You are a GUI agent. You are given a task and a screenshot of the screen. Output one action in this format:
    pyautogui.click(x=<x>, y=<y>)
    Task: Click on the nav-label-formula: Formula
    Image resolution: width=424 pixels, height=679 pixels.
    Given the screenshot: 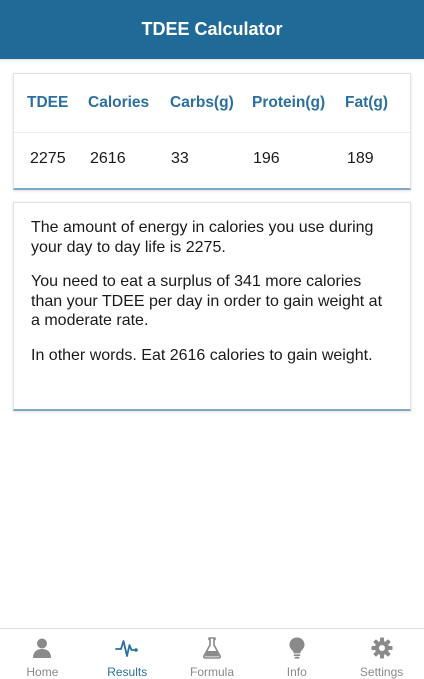 What is the action you would take?
    pyautogui.click(x=211, y=672)
    